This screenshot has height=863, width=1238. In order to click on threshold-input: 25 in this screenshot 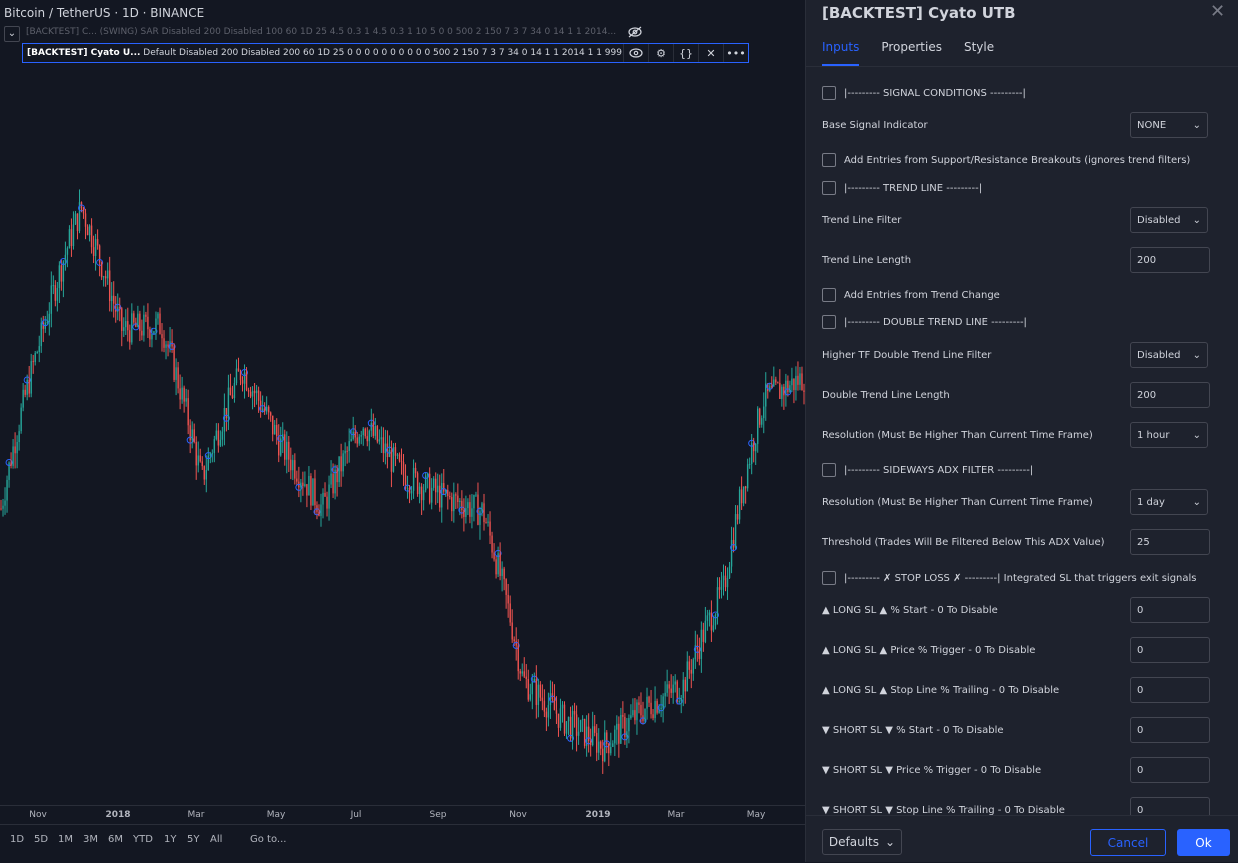, I will do `click(1170, 542)`.